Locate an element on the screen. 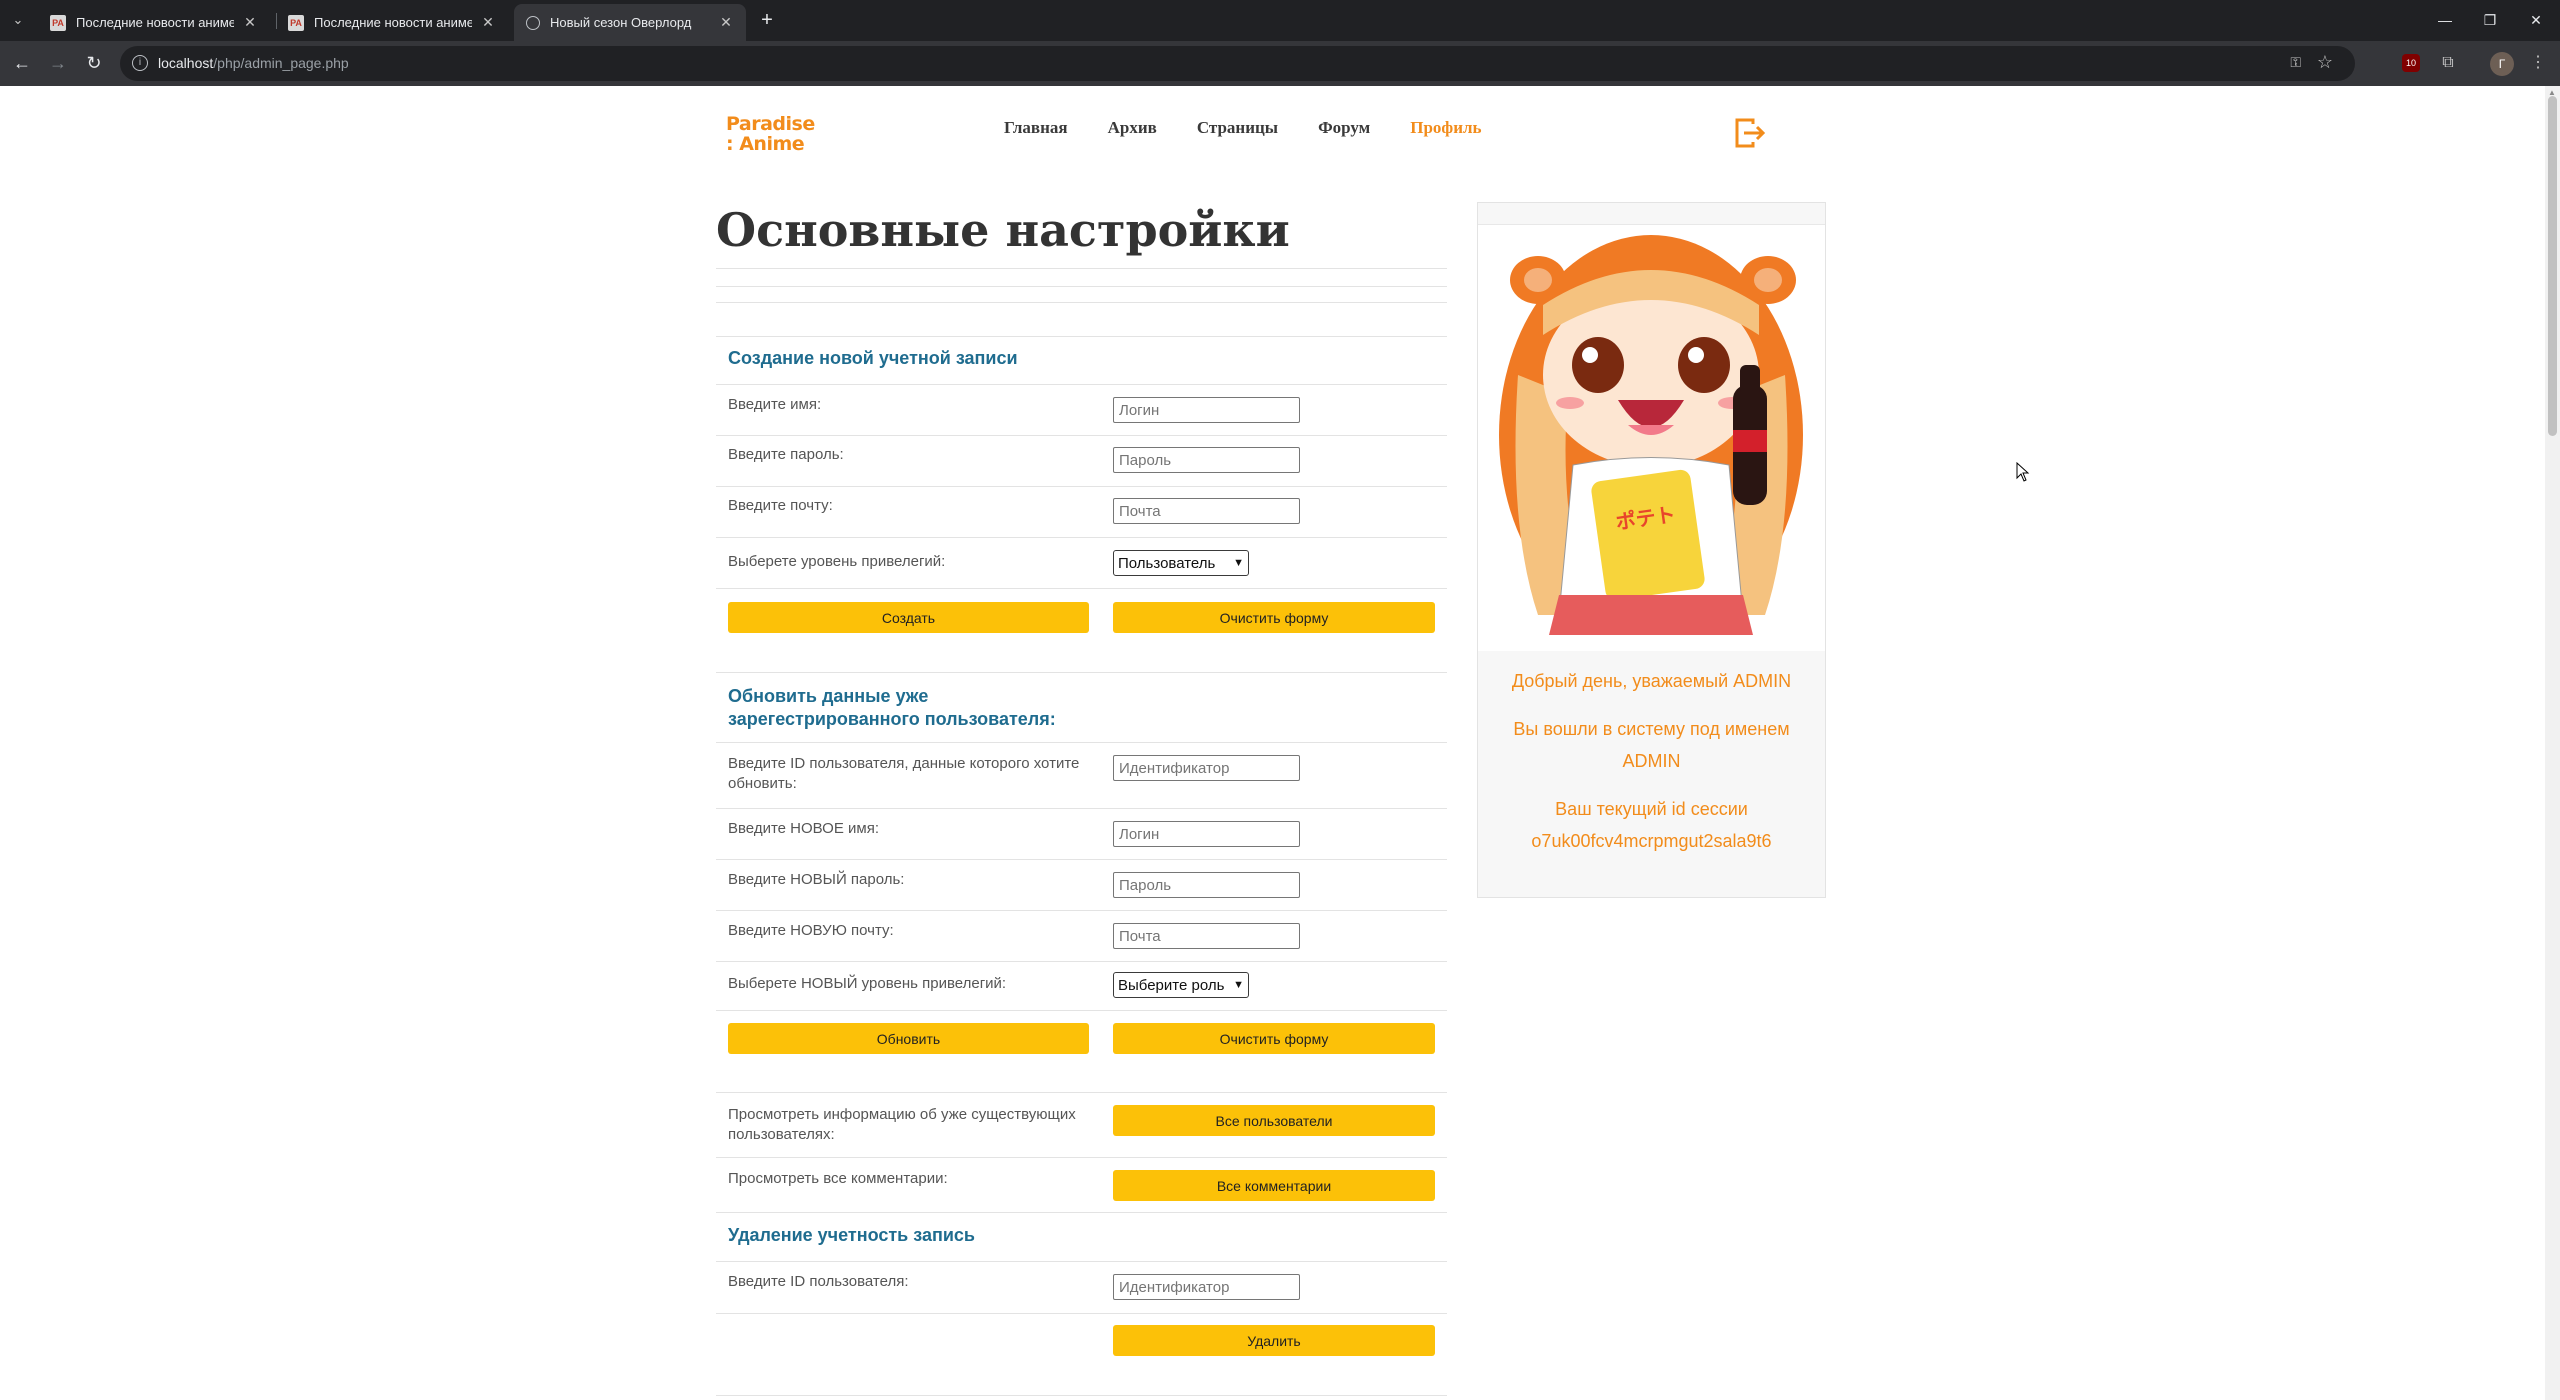 The width and height of the screenshot is (2560, 1400). select-value: Пользователь is located at coordinates (1167, 563).